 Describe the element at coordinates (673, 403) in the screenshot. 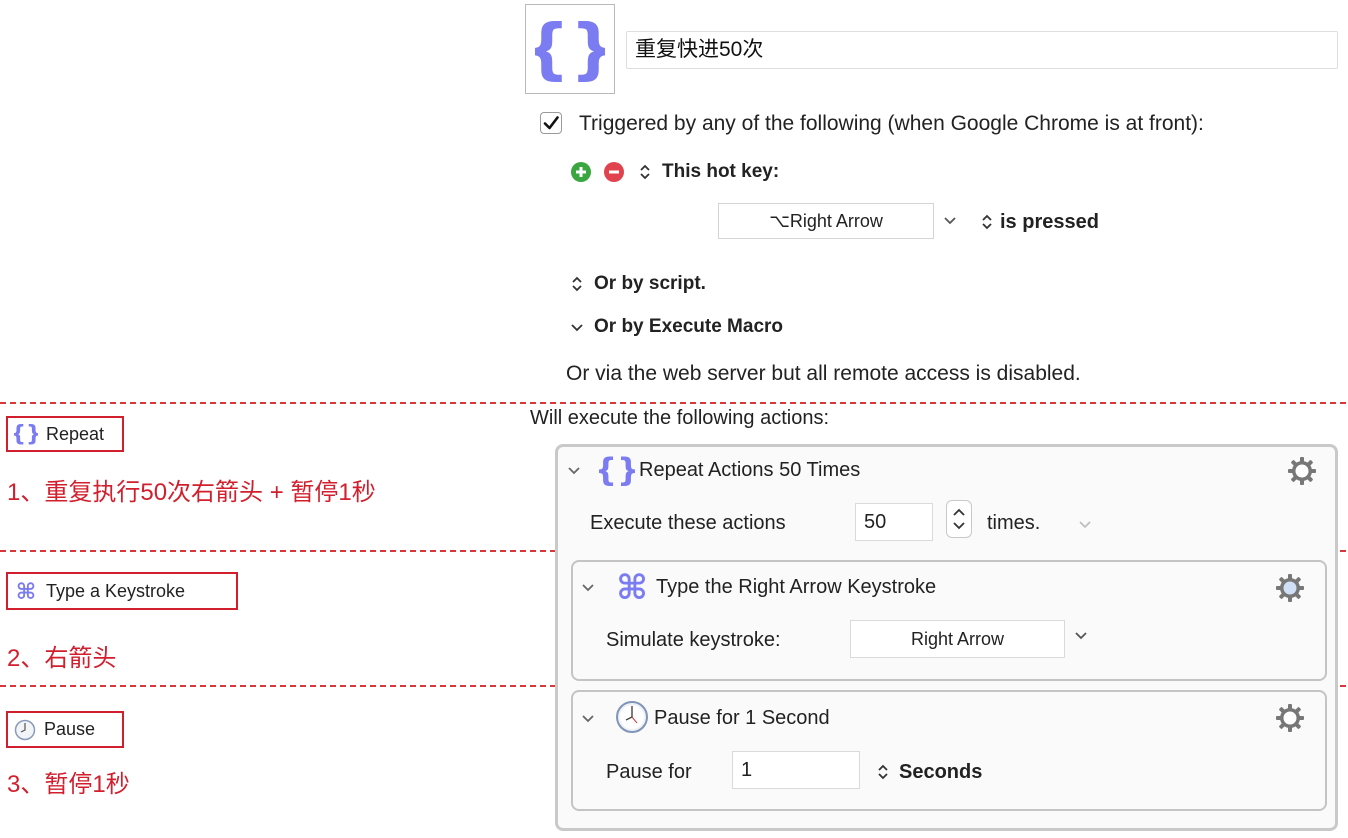

I see `separator-line` at that location.